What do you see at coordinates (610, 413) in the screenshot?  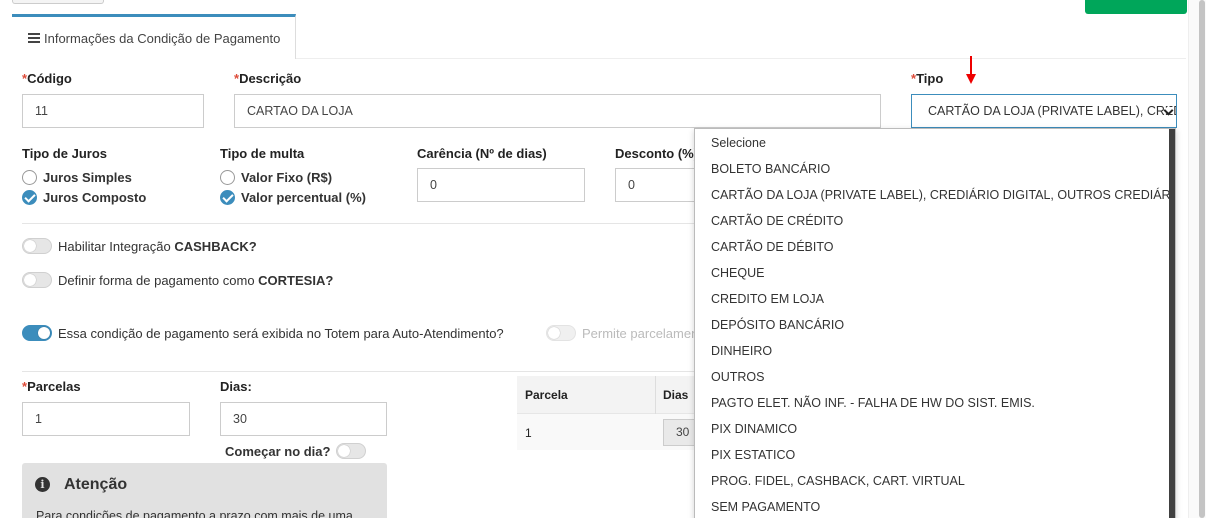 I see `parcelas-table: Parcela Dias 1 30` at bounding box center [610, 413].